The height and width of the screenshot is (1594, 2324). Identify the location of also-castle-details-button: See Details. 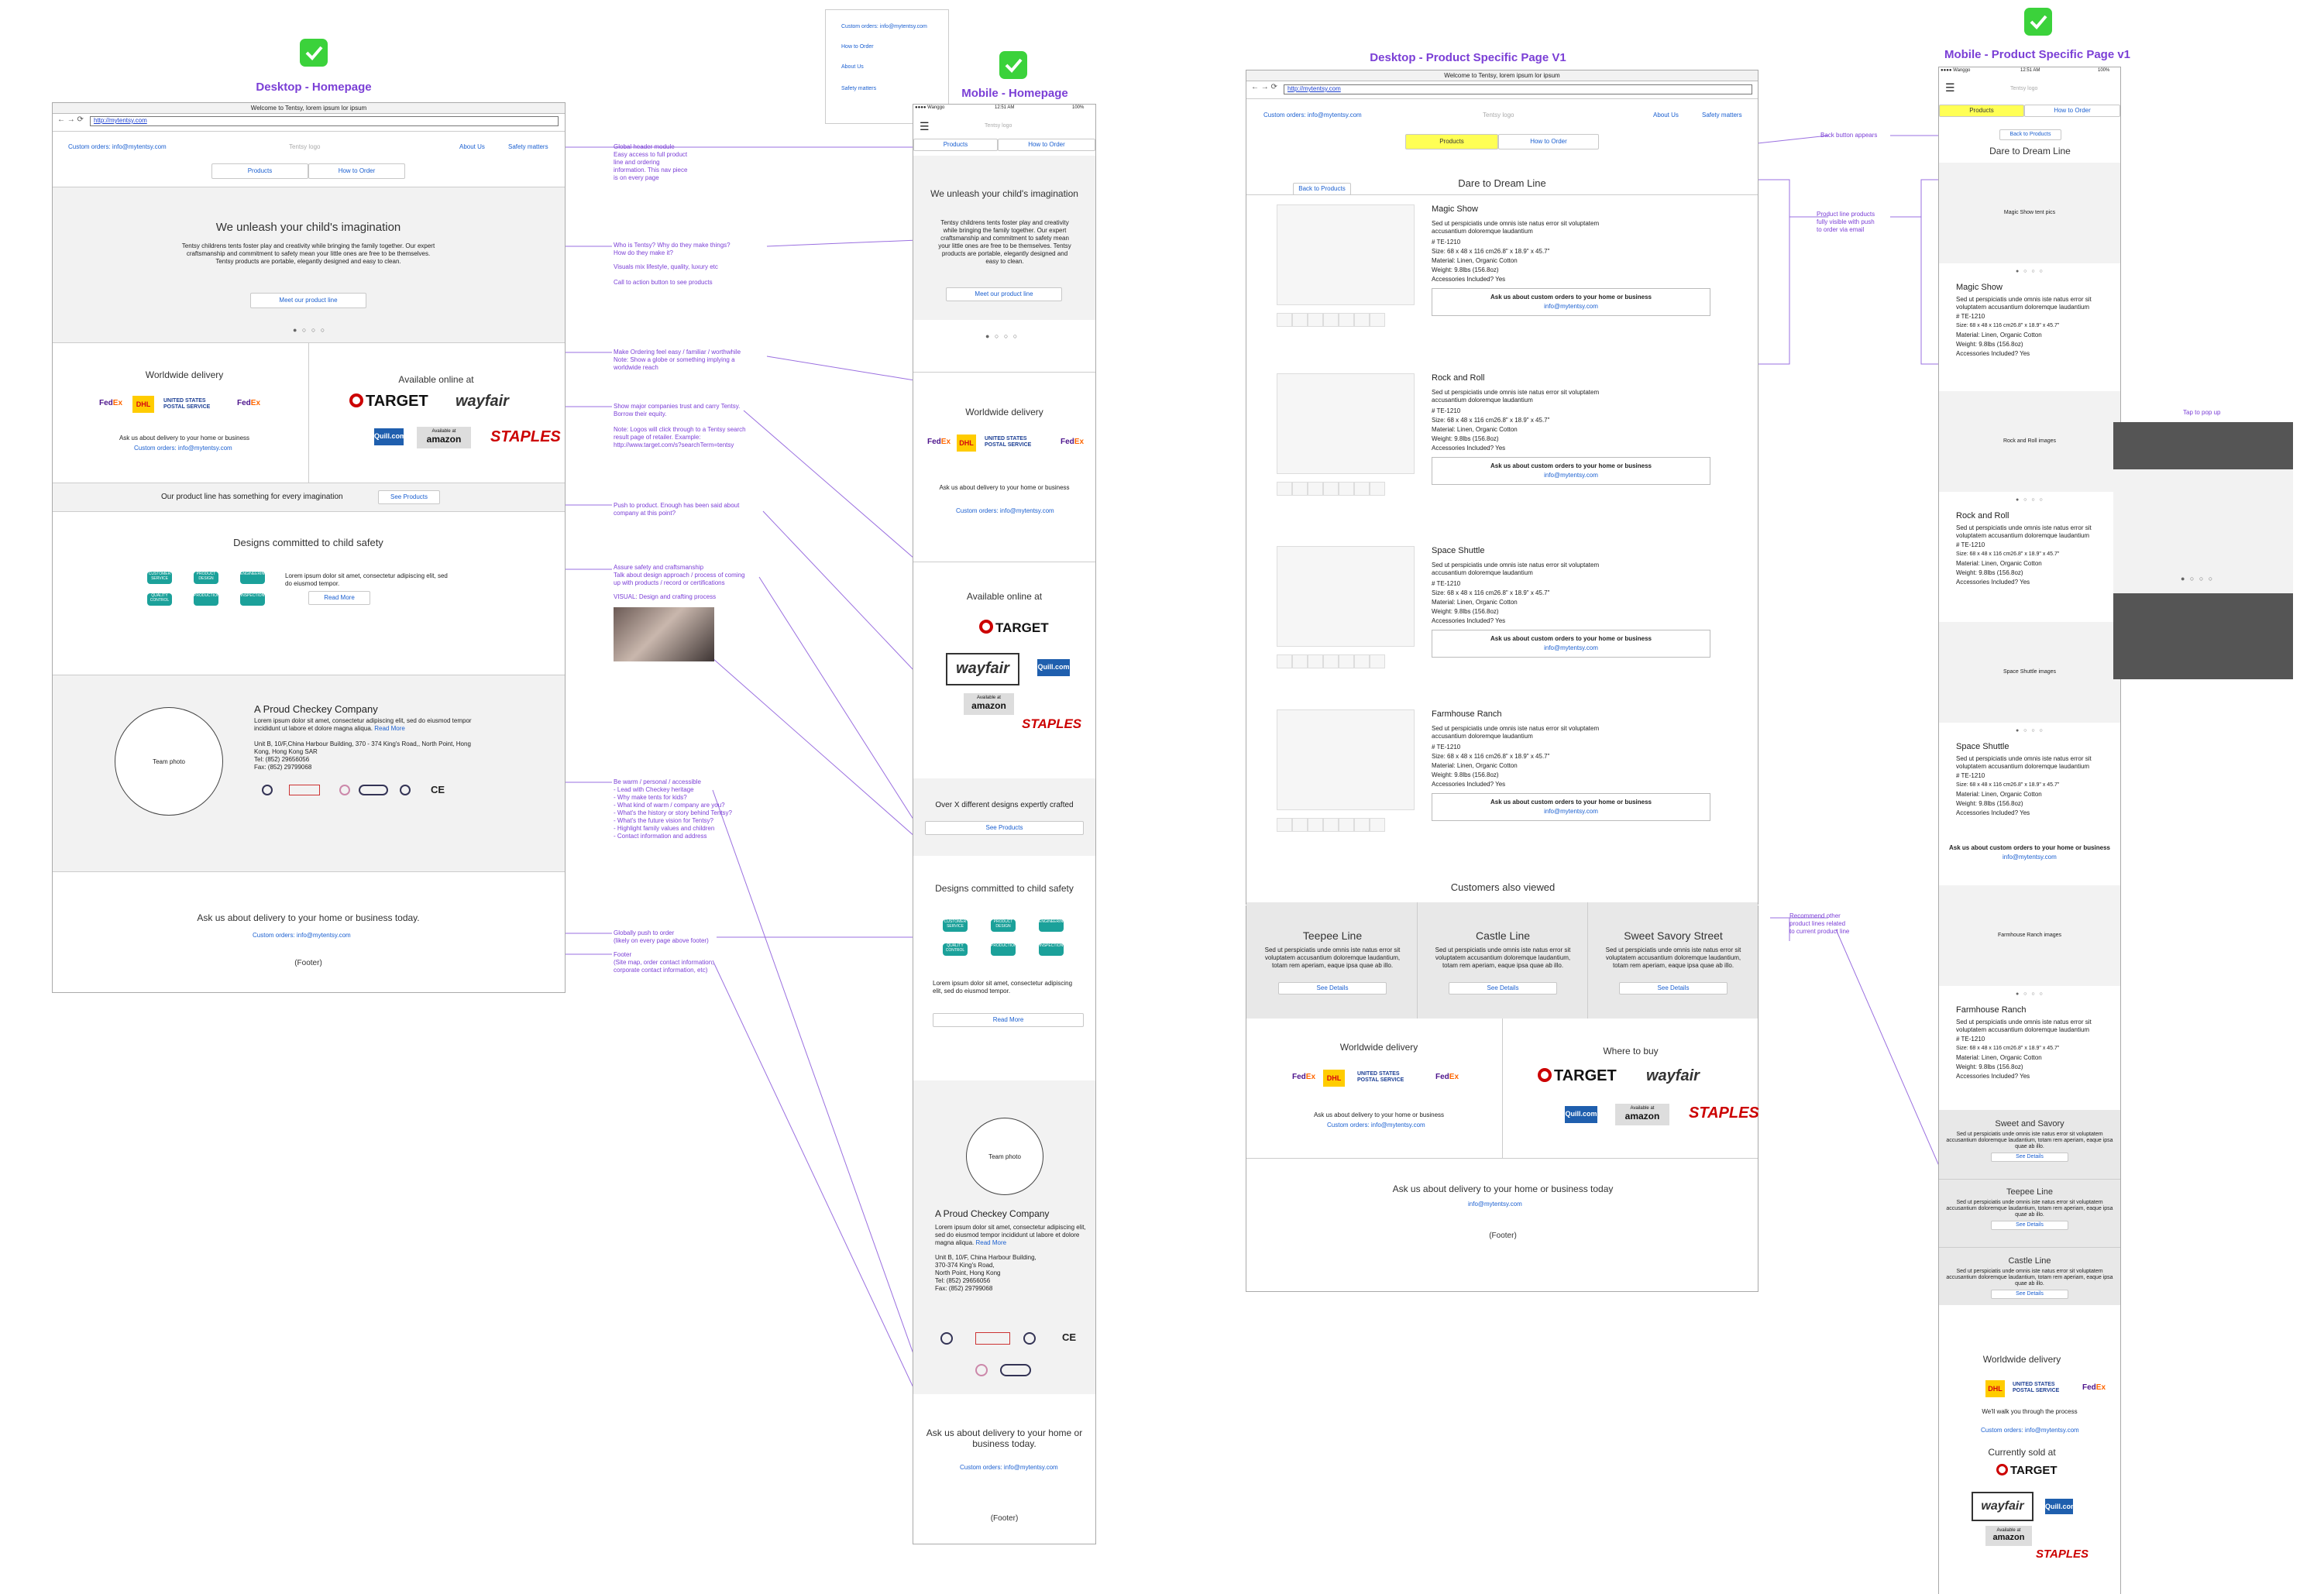
(1503, 989).